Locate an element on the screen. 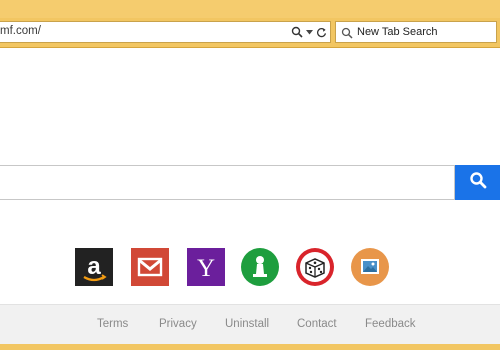  footer: Terms Privacy Uninstall Contact Feedback is located at coordinates (250, 324).